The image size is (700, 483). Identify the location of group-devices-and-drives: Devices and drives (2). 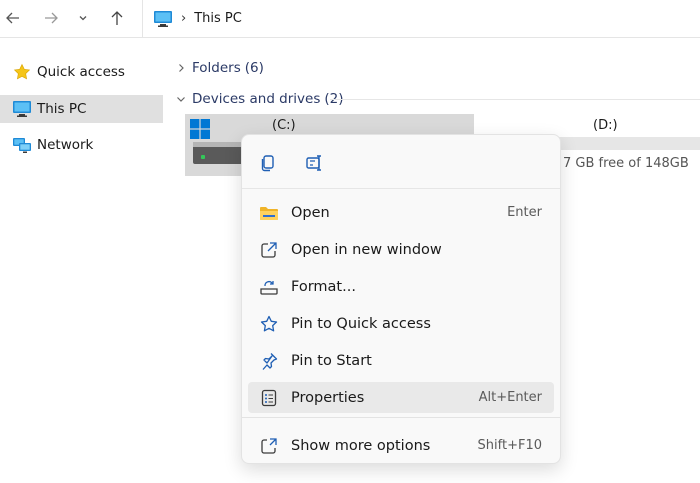
(259, 99).